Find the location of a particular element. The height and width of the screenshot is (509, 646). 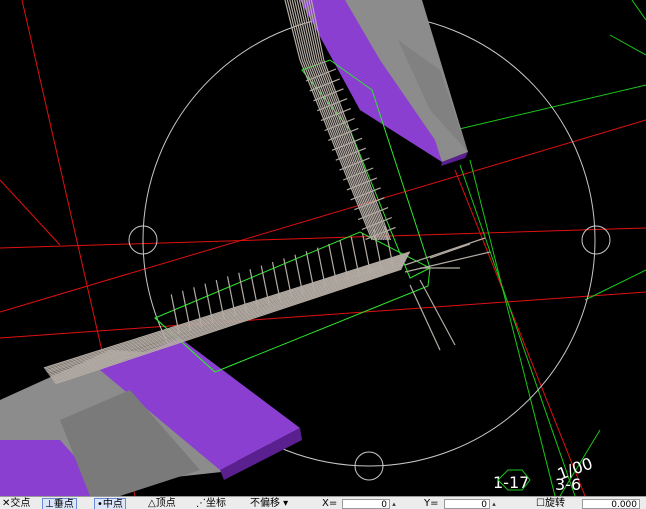

perpendicular-snap-button: ⊥垂点 is located at coordinates (59, 503).